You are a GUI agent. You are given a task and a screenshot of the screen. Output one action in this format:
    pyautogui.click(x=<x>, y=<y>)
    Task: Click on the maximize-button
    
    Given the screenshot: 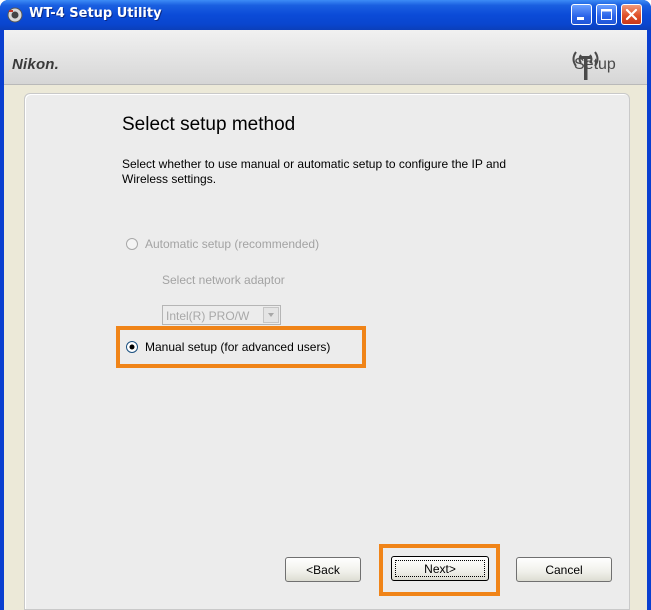 What is the action you would take?
    pyautogui.click(x=606, y=14)
    